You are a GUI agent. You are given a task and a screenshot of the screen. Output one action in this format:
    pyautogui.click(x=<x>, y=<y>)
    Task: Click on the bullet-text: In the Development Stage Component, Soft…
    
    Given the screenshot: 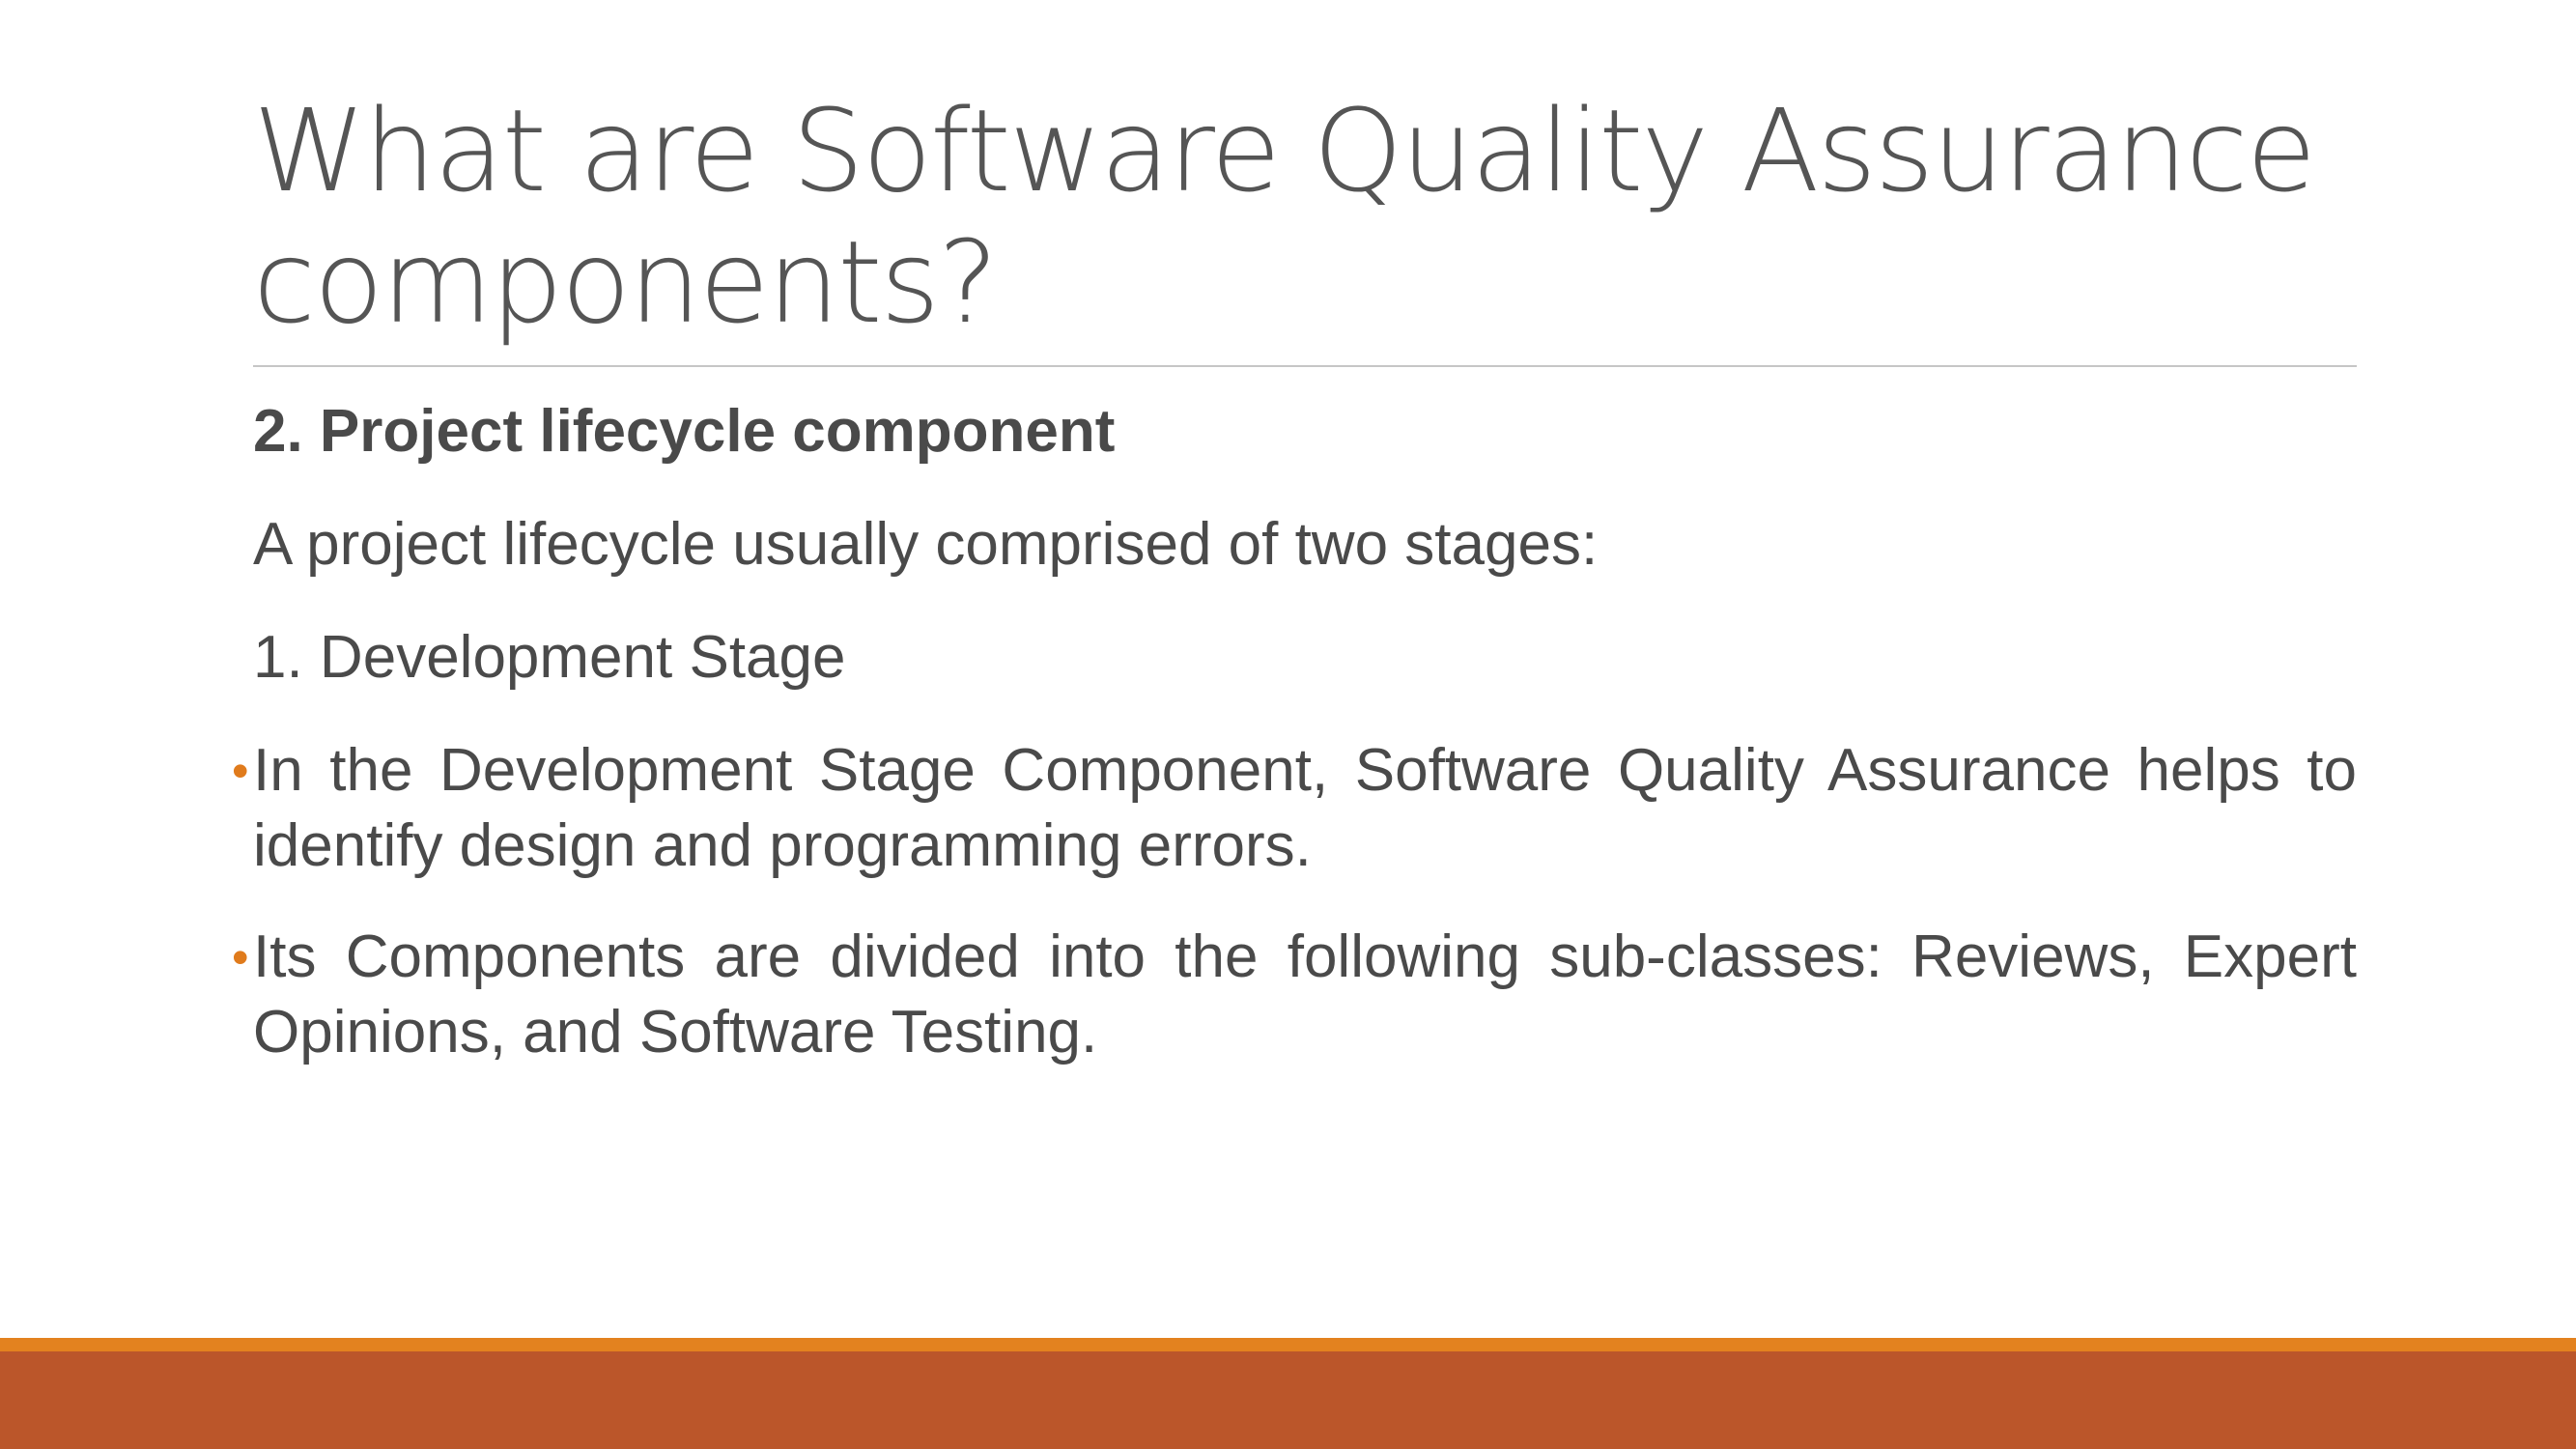 What is the action you would take?
    pyautogui.click(x=1305, y=808)
    